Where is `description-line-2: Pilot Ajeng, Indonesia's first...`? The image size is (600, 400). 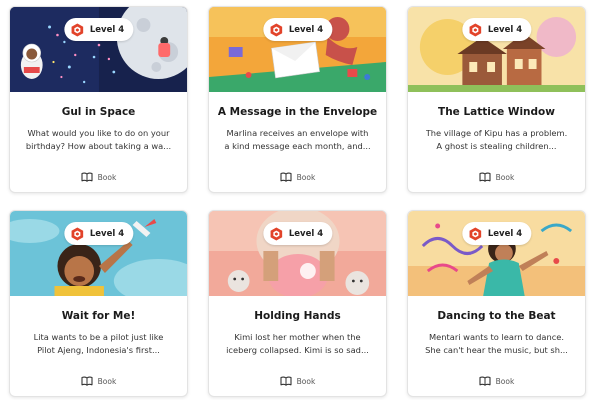
description-line-2: Pilot Ajeng, Indonesia's first... is located at coordinates (98, 350).